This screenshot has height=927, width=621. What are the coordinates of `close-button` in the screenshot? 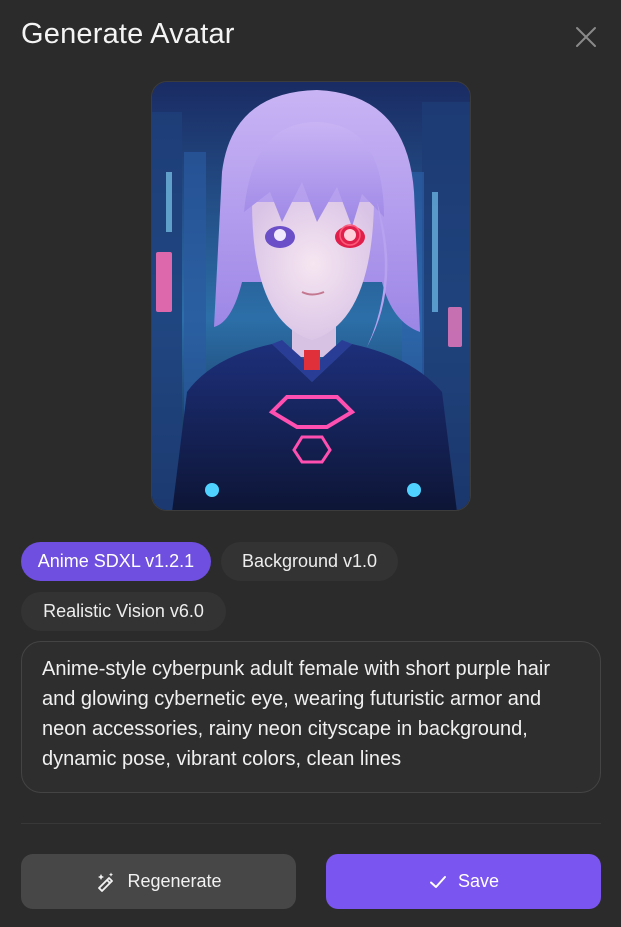 It's located at (586, 37).